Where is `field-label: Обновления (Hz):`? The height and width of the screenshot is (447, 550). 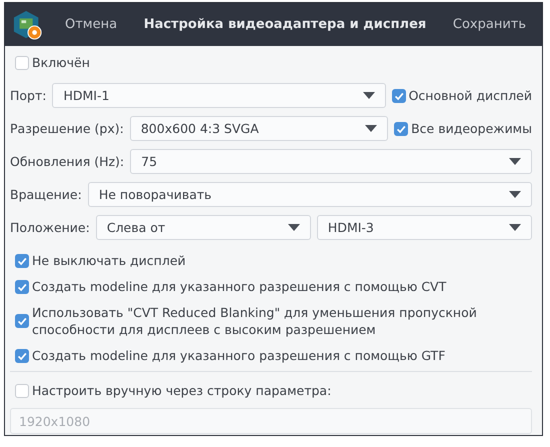
field-label: Обновления (Hz): is located at coordinates (67, 161).